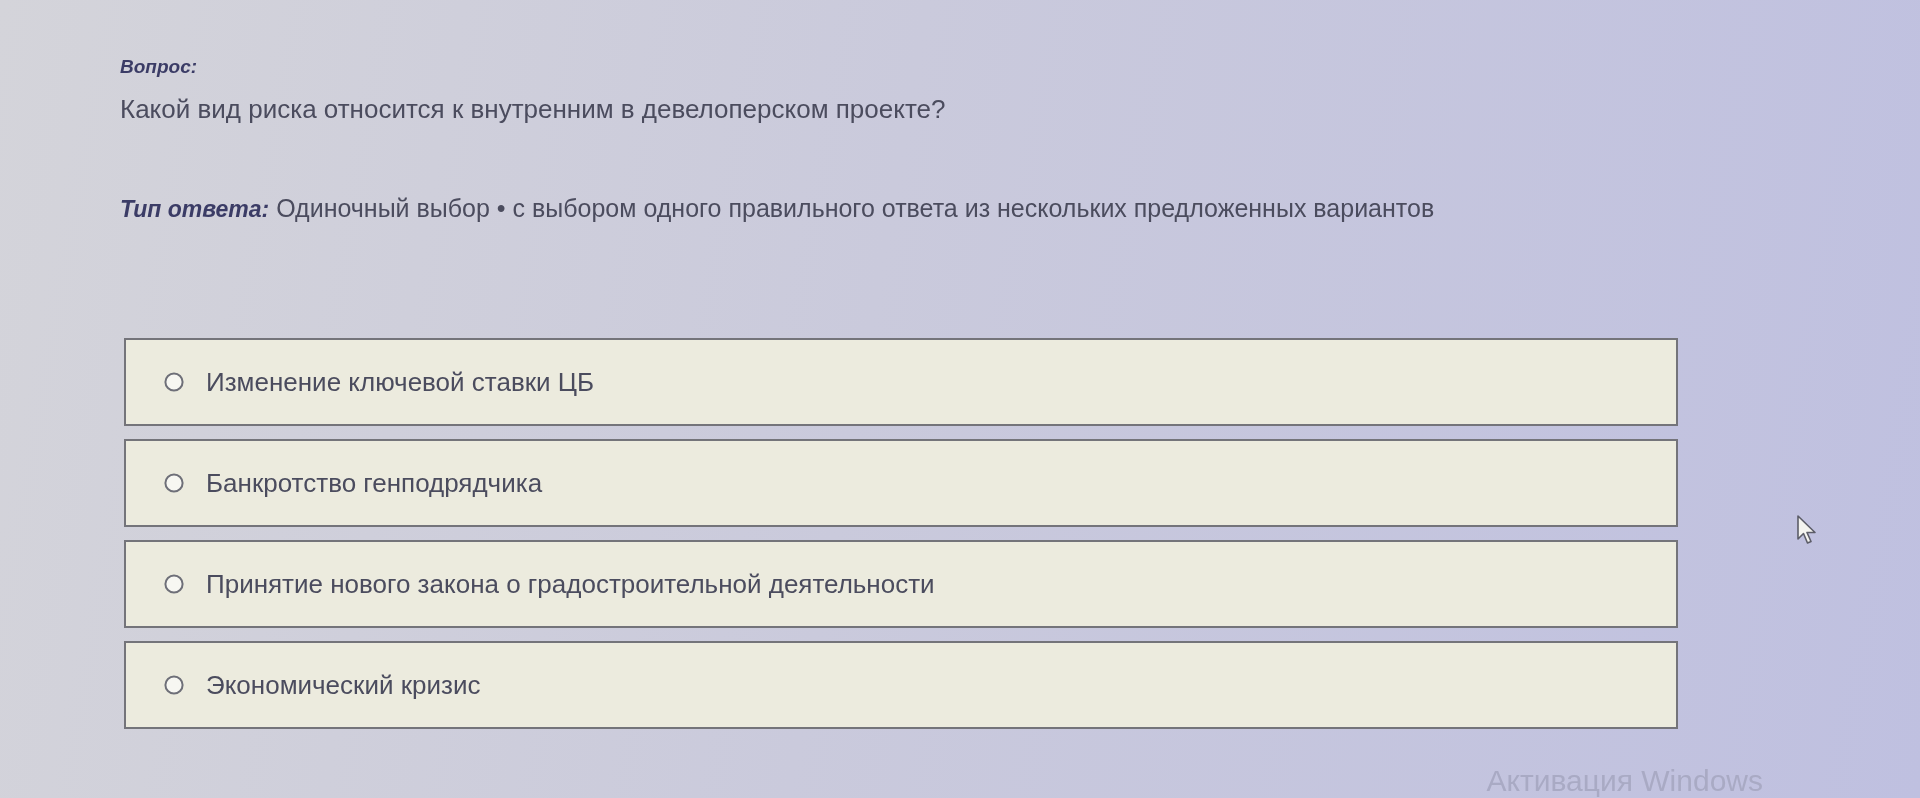 This screenshot has width=1920, height=798. I want to click on answer-option: Принятие нового закона о градостроительной деятельности, so click(901, 584).